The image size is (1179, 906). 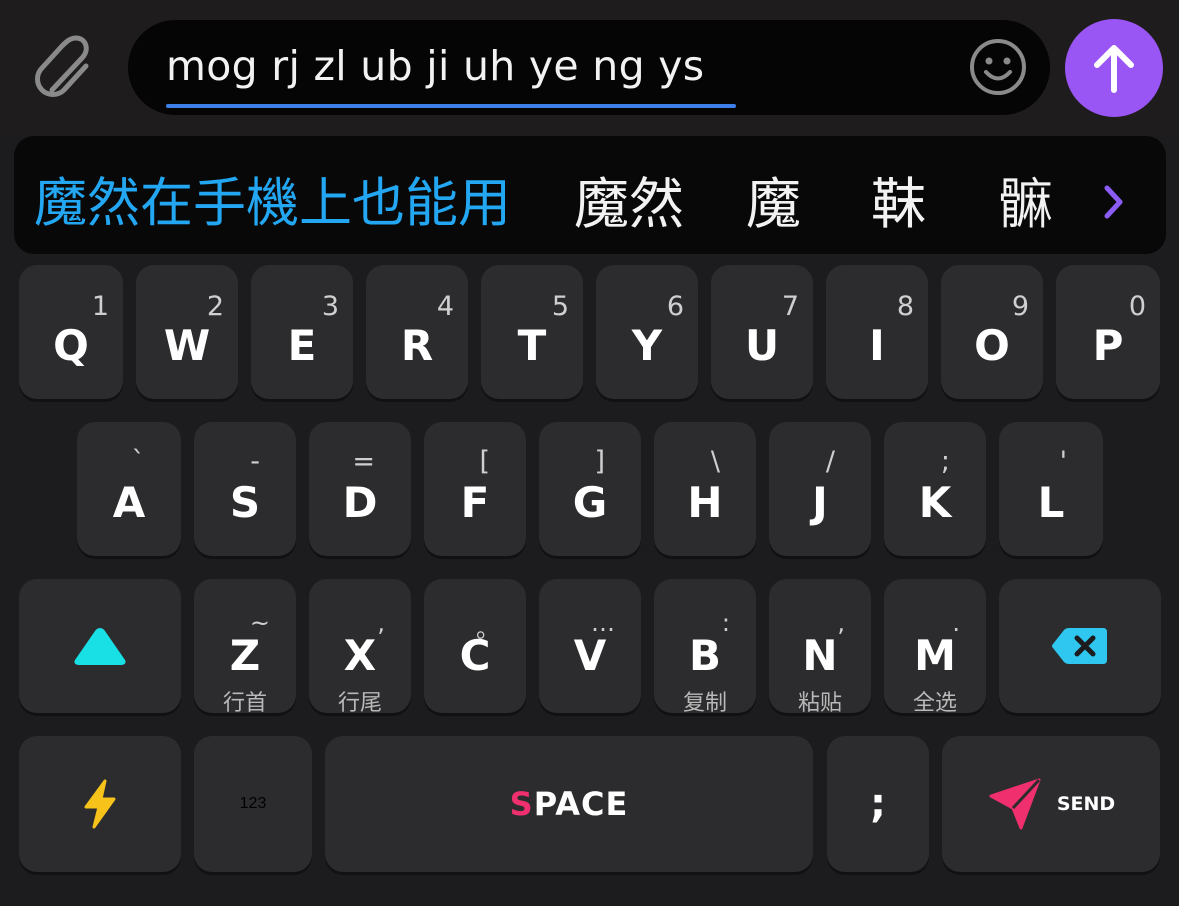 I want to click on key-r: 4 R, so click(x=417, y=332).